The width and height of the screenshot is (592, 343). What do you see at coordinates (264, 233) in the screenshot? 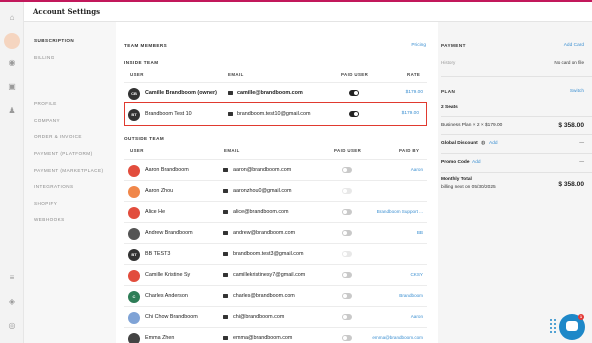
I see `user-email: andrew@brandboom.com` at bounding box center [264, 233].